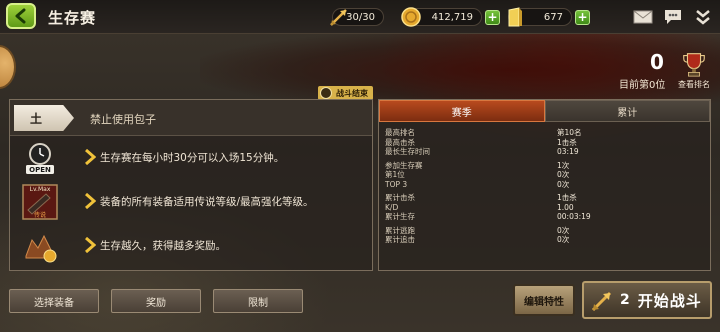 Image resolution: width=720 pixels, height=332 pixels. What do you see at coordinates (54, 301) in the screenshot?
I see `select-gear-button: 选择装备` at bounding box center [54, 301].